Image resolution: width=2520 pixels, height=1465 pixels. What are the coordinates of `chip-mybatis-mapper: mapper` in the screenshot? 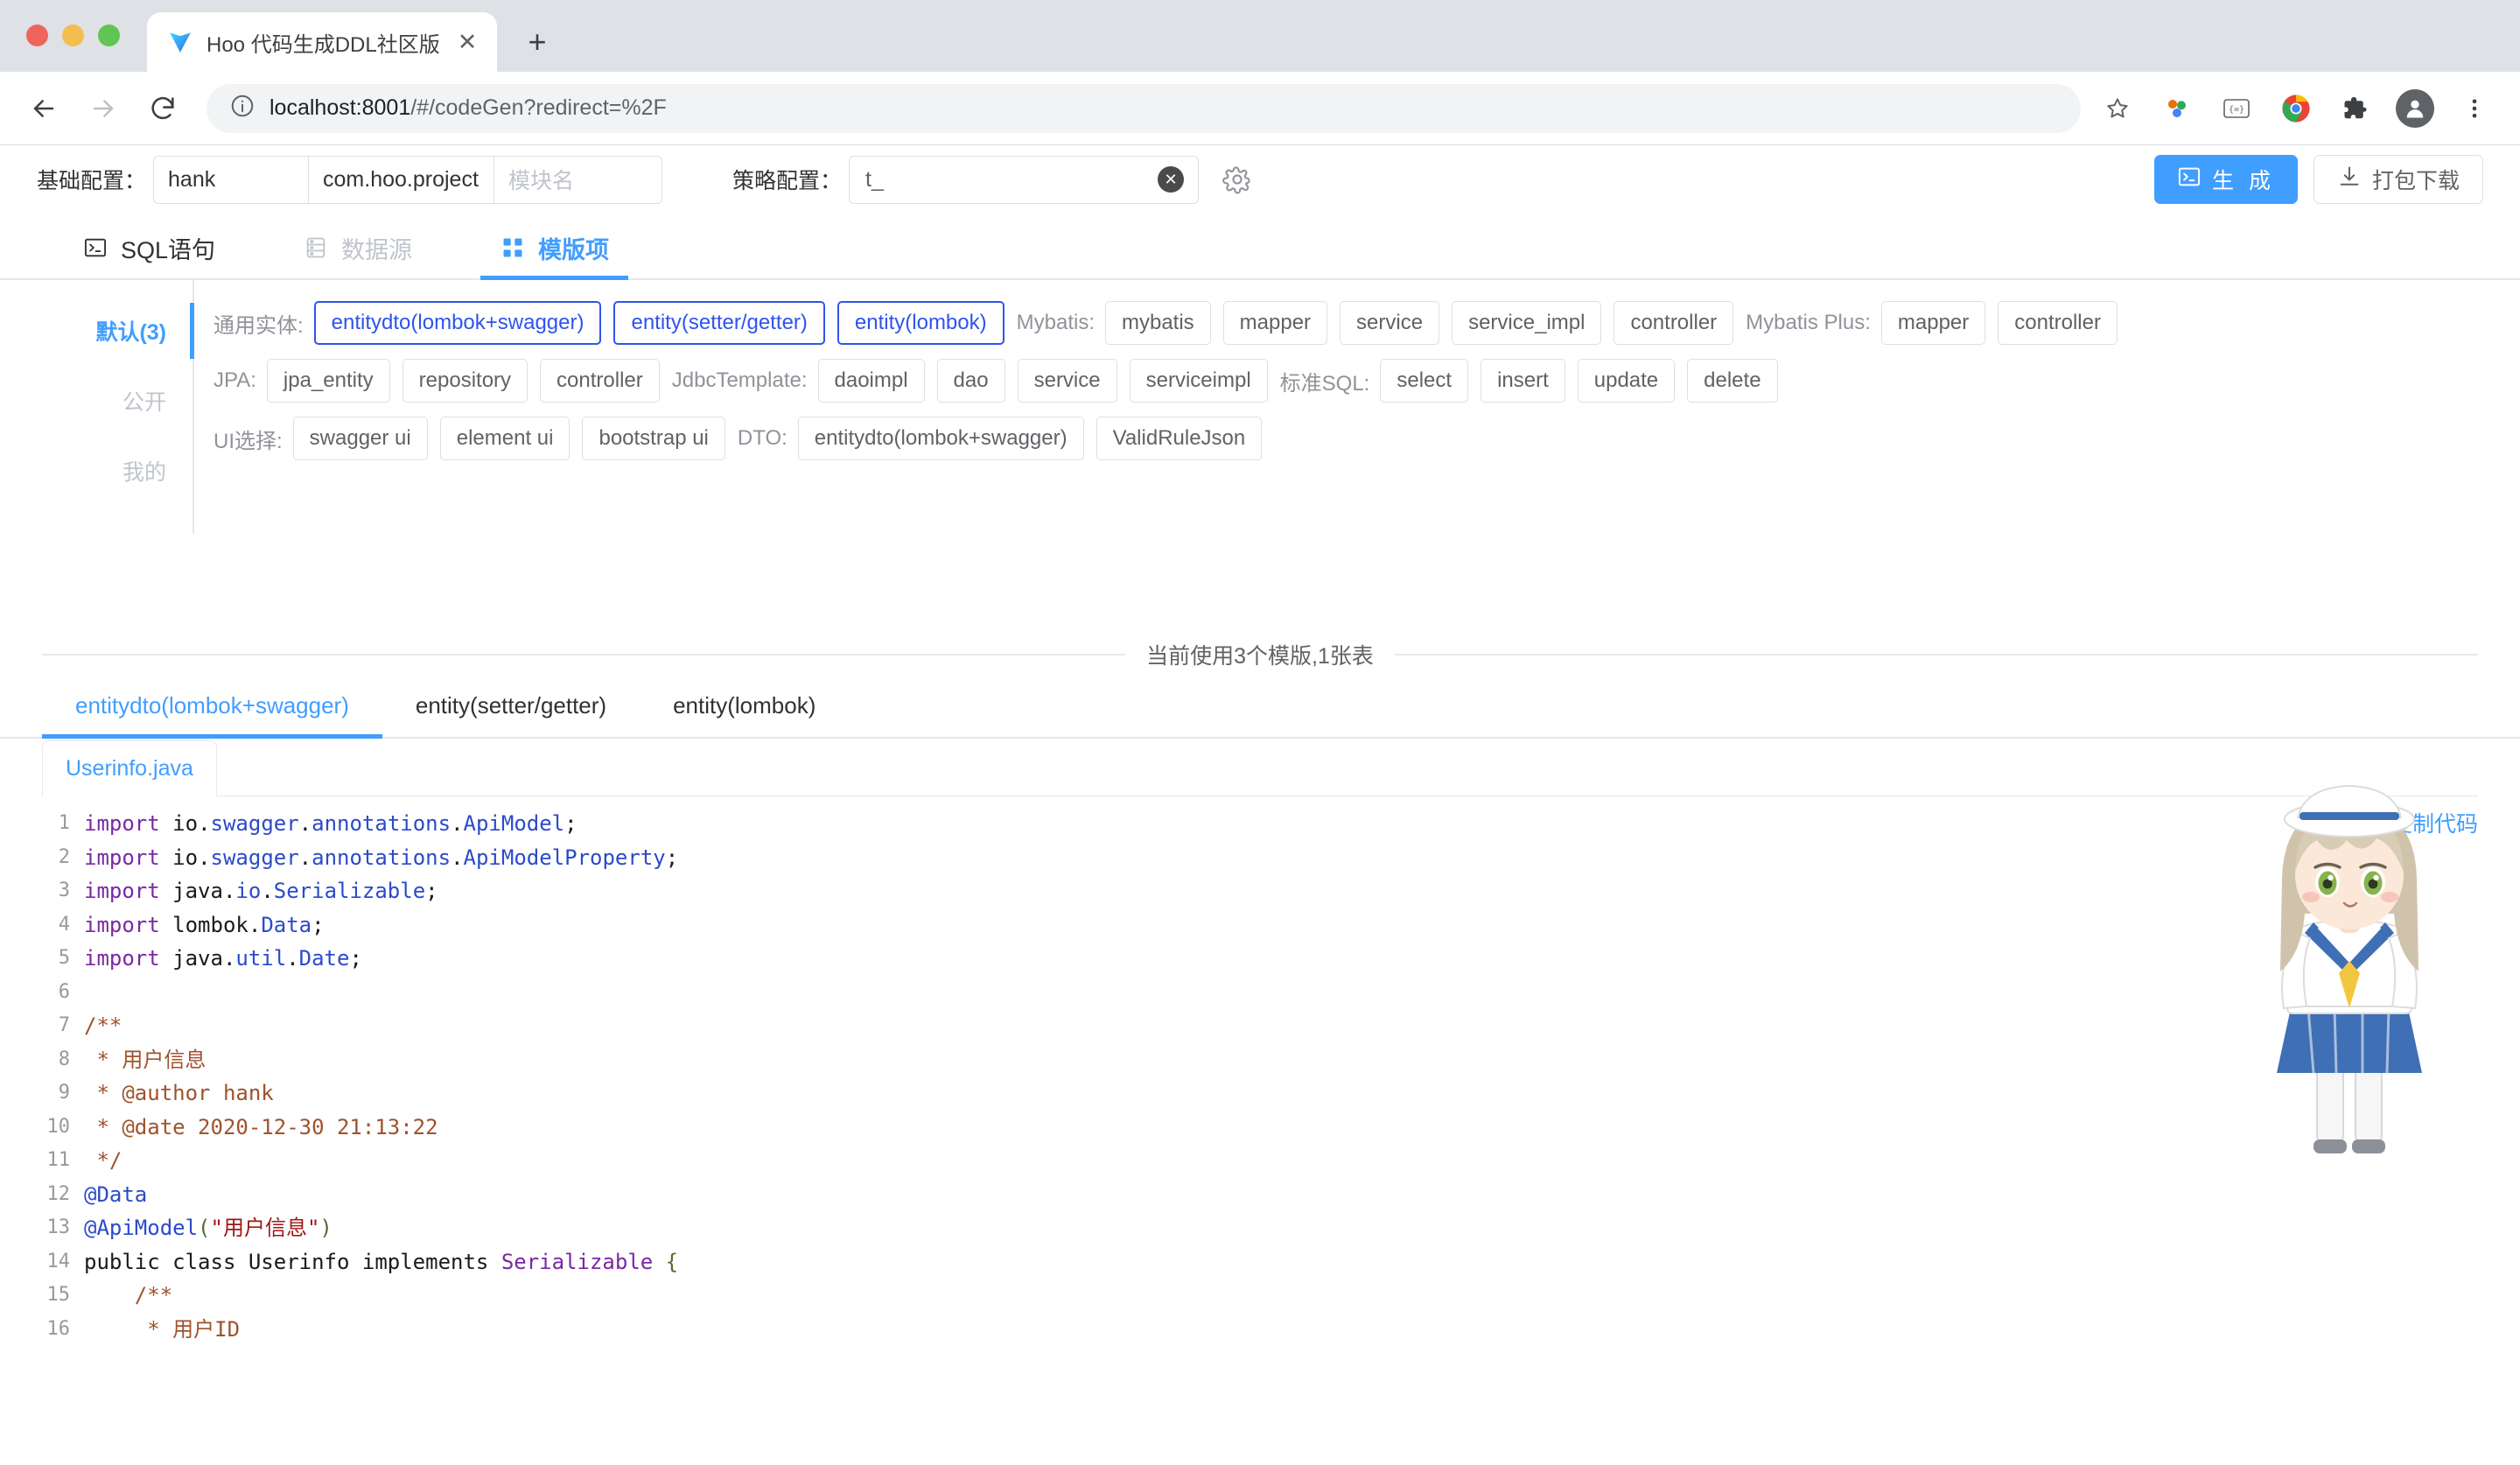 It's located at (1275, 323).